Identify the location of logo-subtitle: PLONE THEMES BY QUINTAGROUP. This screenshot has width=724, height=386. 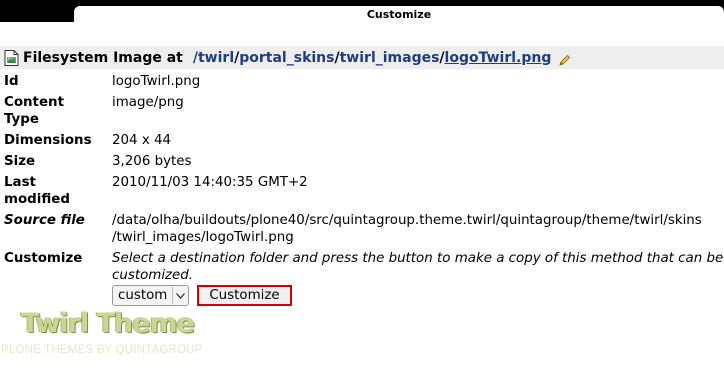
(102, 350).